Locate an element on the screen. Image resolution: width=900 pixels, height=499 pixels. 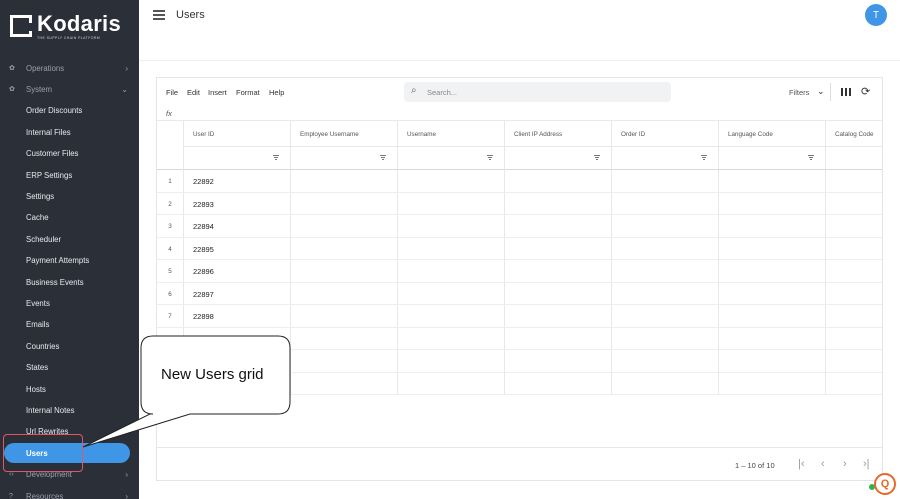
help-chat-icon: Q is located at coordinates (885, 484).